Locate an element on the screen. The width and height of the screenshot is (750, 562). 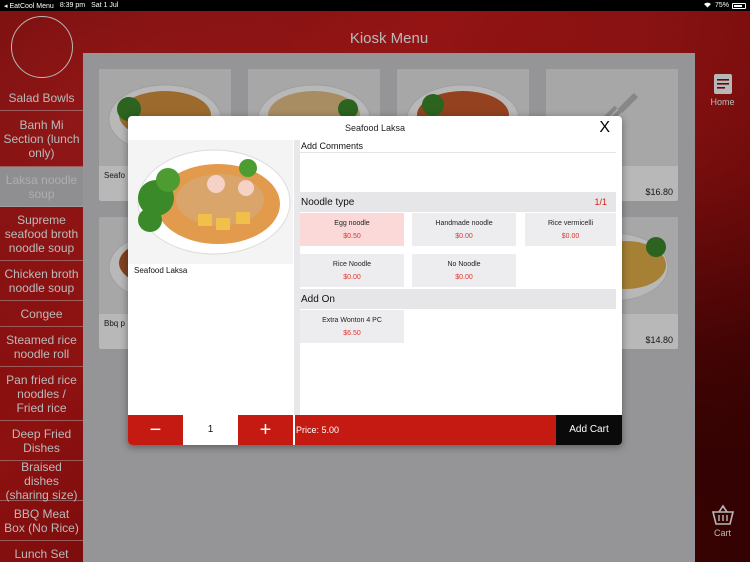
dish-panel: Seafood Laksa is located at coordinates (210, 277).